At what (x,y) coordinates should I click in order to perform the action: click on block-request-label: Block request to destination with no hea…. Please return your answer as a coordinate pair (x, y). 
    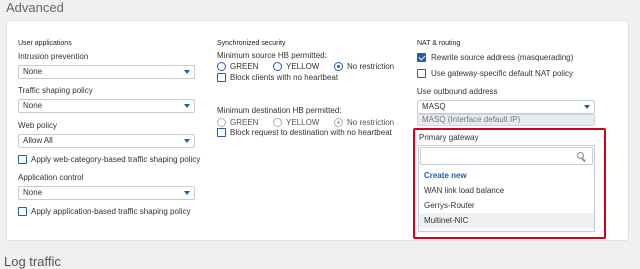
    Looking at the image, I should click on (311, 132).